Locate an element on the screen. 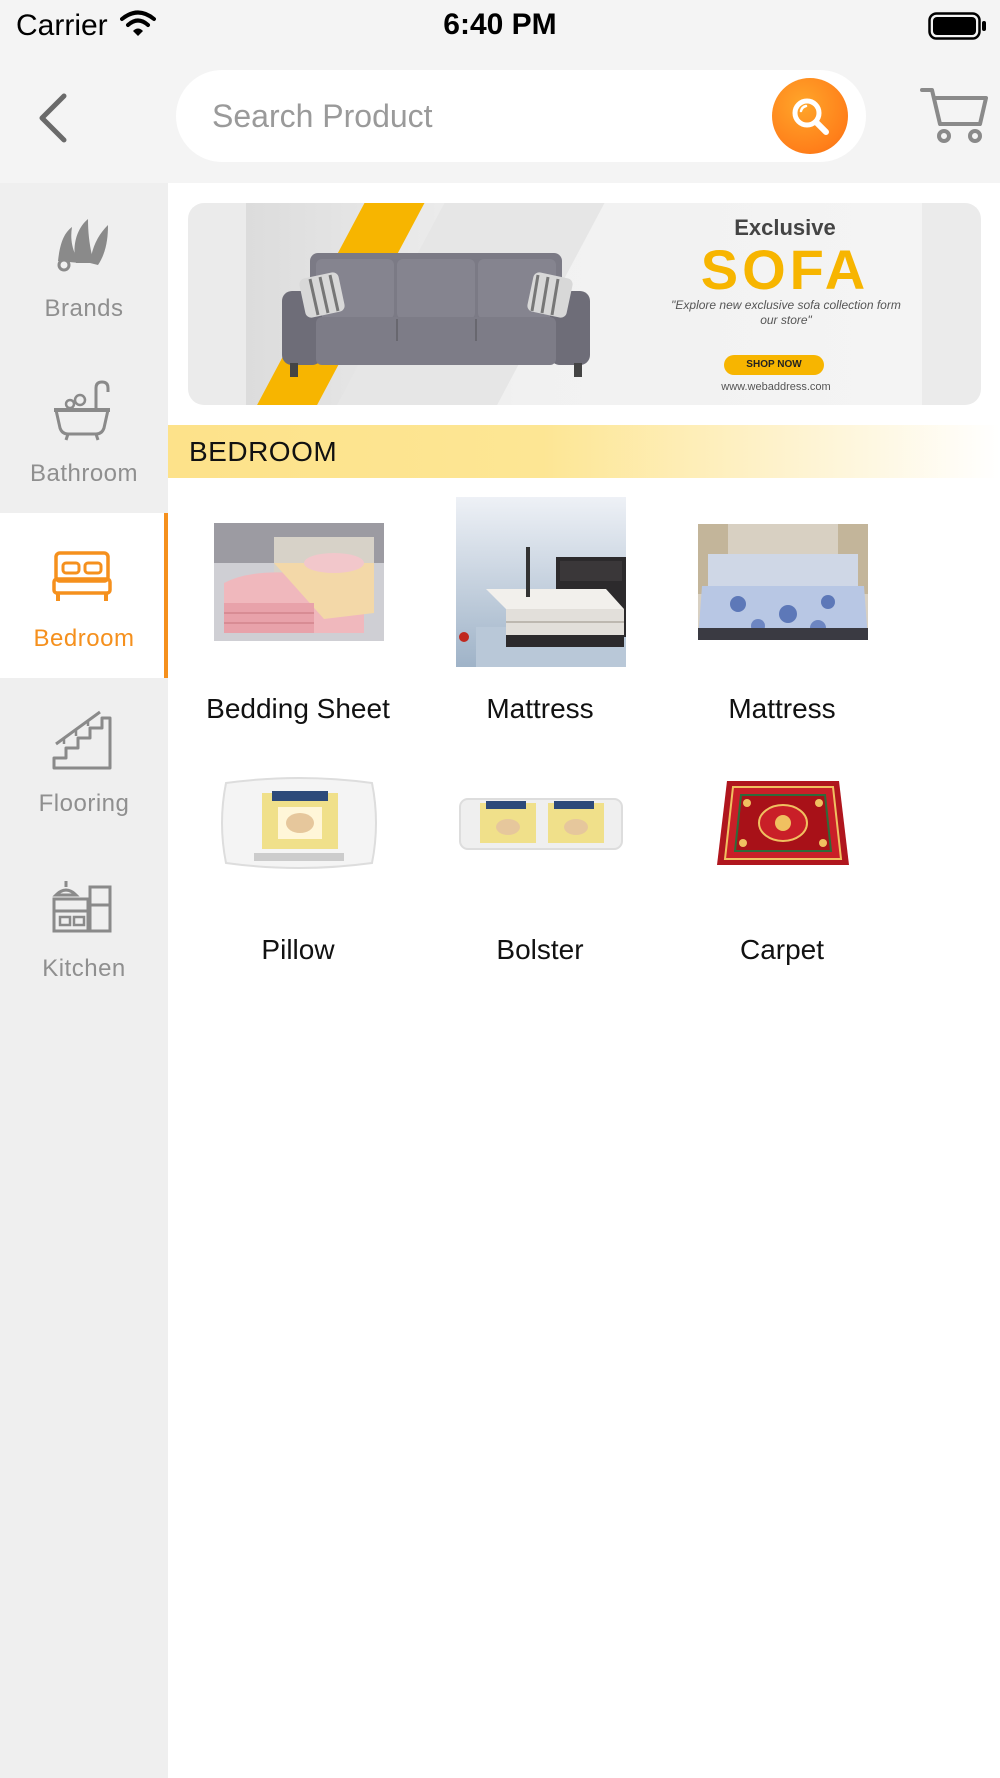 Image resolution: width=1000 pixels, height=1778 pixels. product-bedding-sheet: Bedding Sheet is located at coordinates (298, 617).